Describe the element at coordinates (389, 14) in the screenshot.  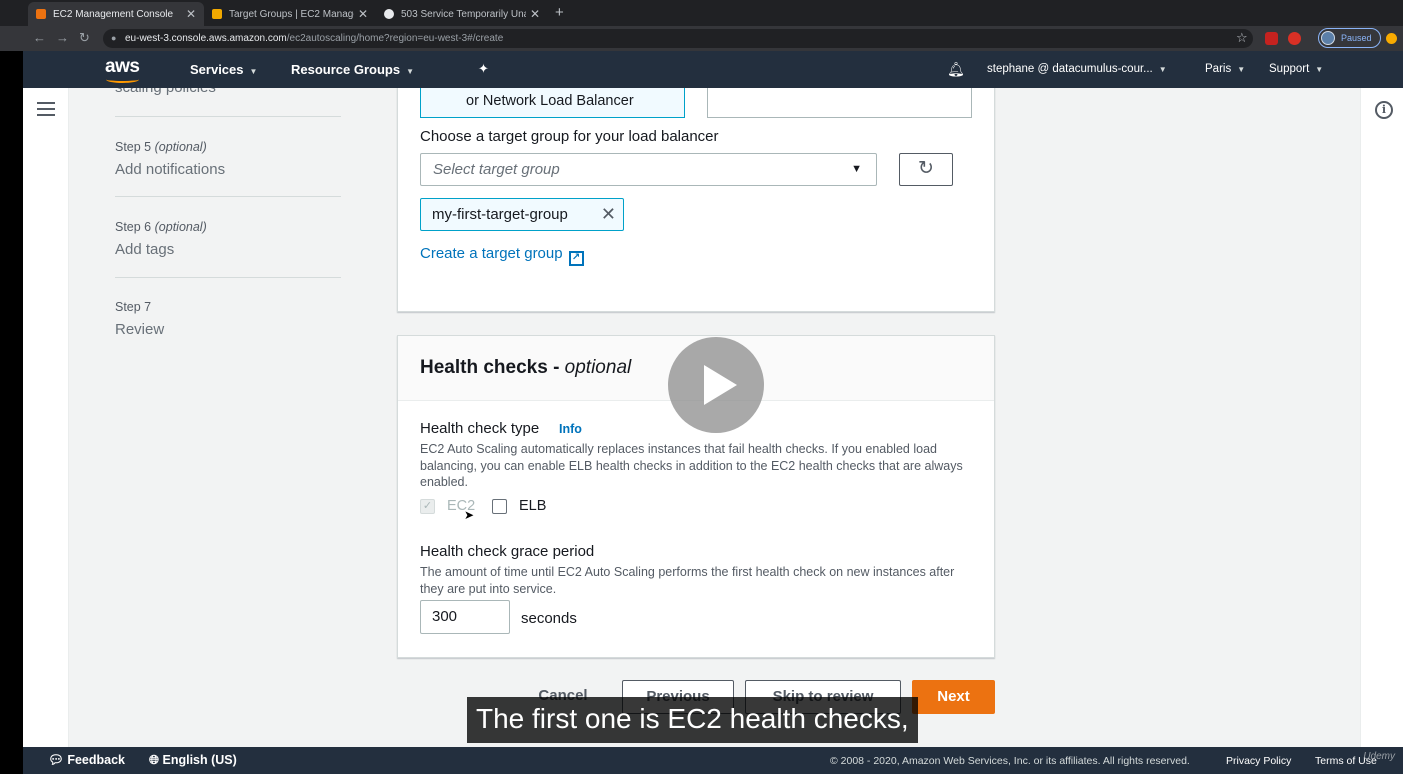
I see `globe-favicon-icon` at that location.